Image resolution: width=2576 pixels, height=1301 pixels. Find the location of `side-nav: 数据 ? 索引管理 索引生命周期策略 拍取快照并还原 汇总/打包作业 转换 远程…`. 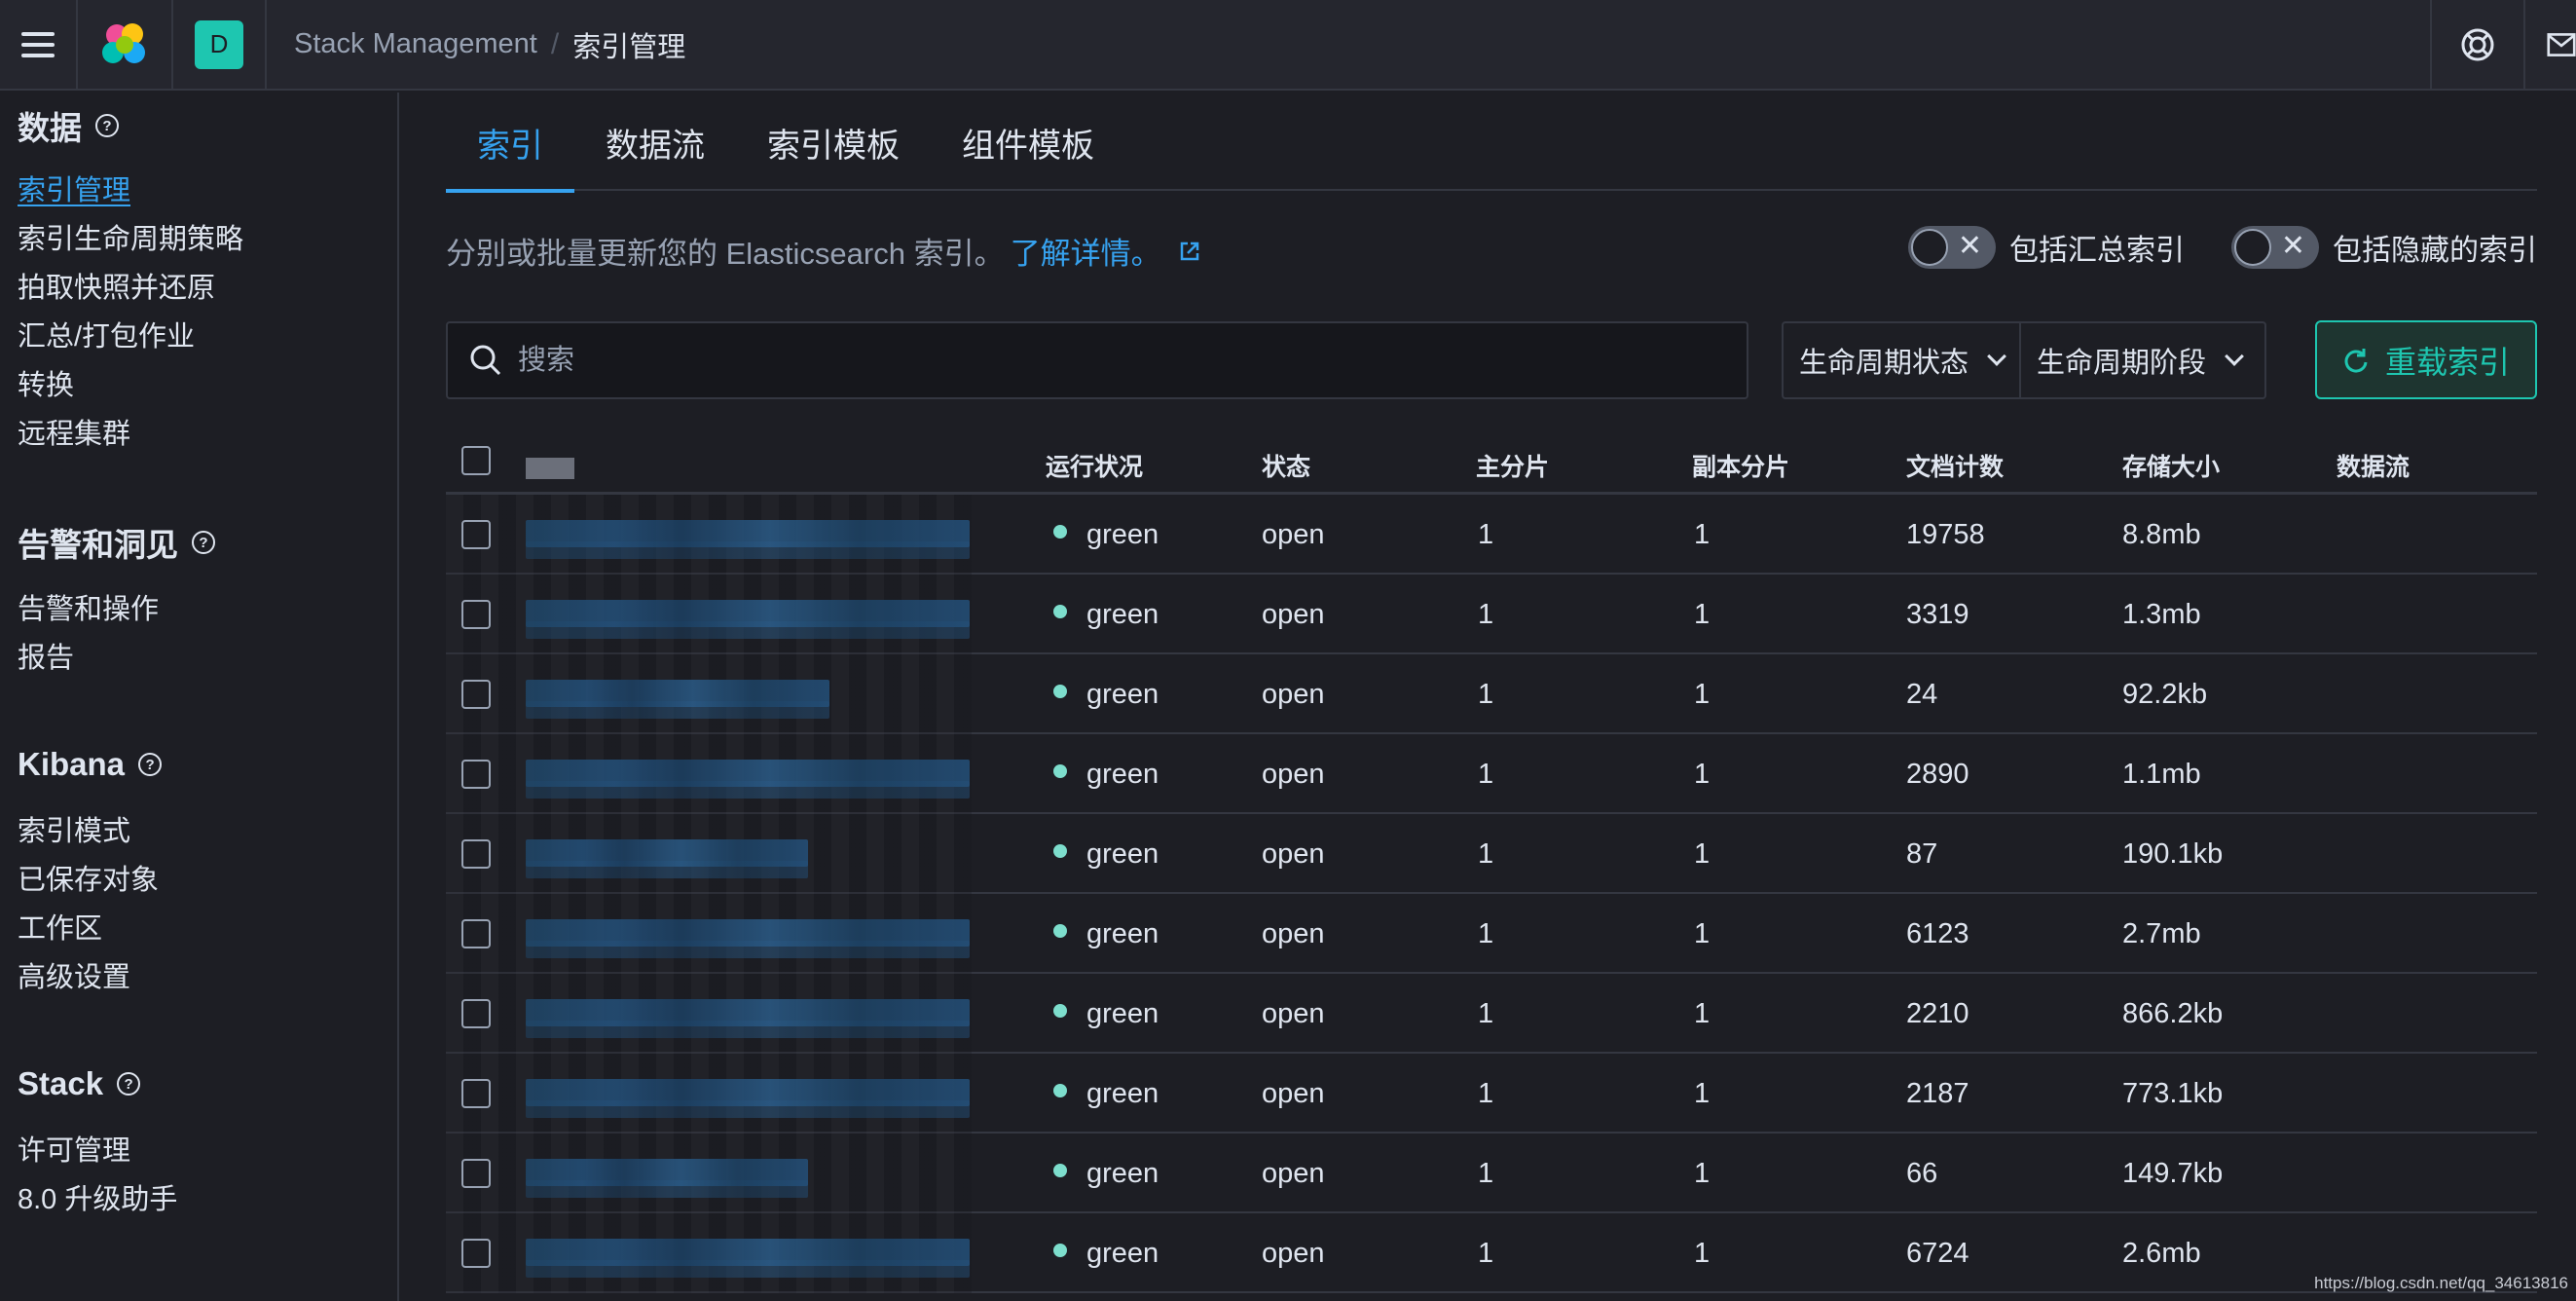

side-nav: 数据 ? 索引管理 索引生命周期策略 拍取快照并还原 汇总/打包作业 转换 远程… is located at coordinates (199, 697).